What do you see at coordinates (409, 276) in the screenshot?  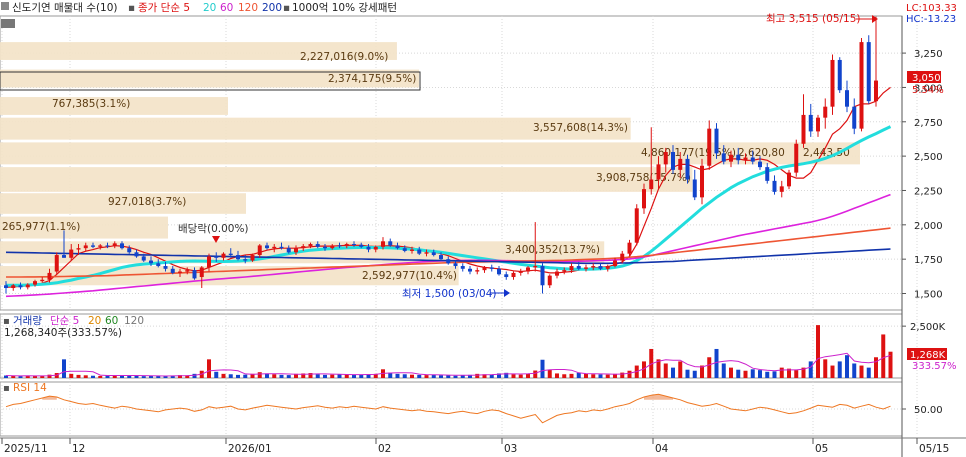 I see `volume-profile-label: 2,592,977(10.4%)` at bounding box center [409, 276].